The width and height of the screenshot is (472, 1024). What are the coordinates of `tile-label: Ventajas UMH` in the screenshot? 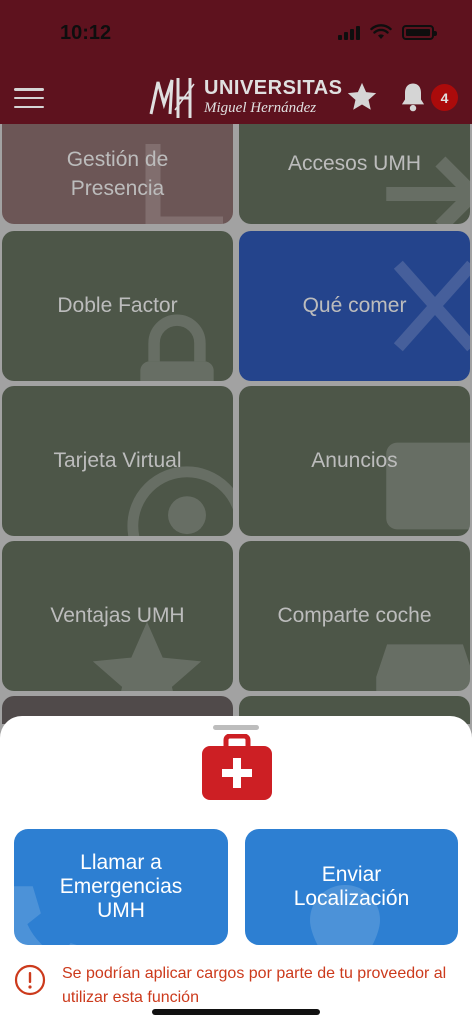 It's located at (117, 616).